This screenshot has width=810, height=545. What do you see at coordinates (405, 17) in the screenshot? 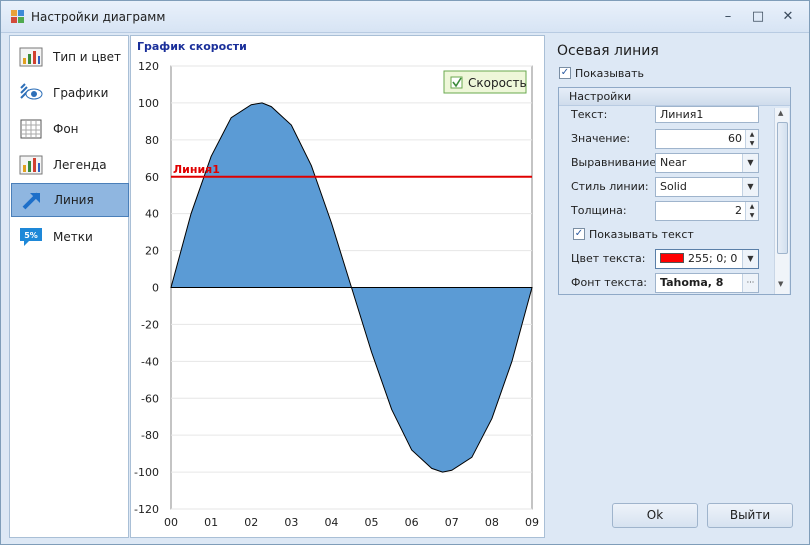
I see `title-bar: Настройки диаграмм – □ ✕` at bounding box center [405, 17].